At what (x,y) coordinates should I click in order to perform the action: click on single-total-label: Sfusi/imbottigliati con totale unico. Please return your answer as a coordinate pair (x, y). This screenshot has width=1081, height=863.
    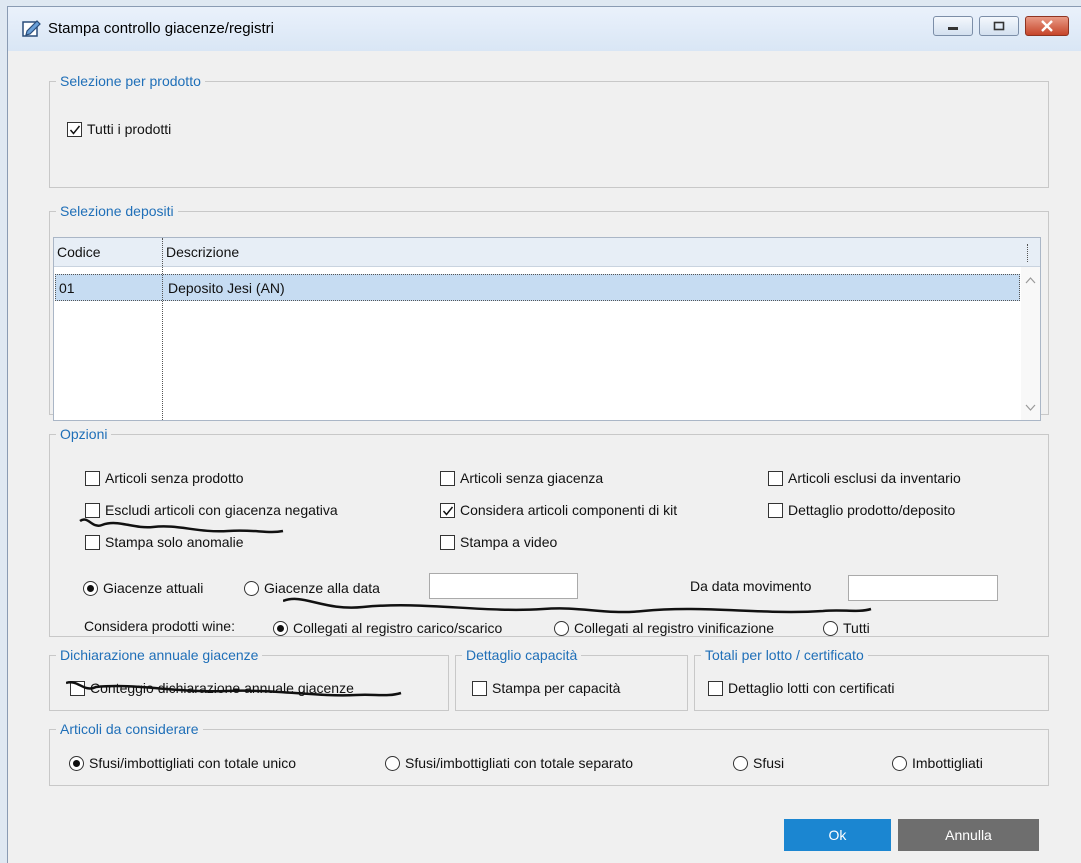
    Looking at the image, I should click on (192, 763).